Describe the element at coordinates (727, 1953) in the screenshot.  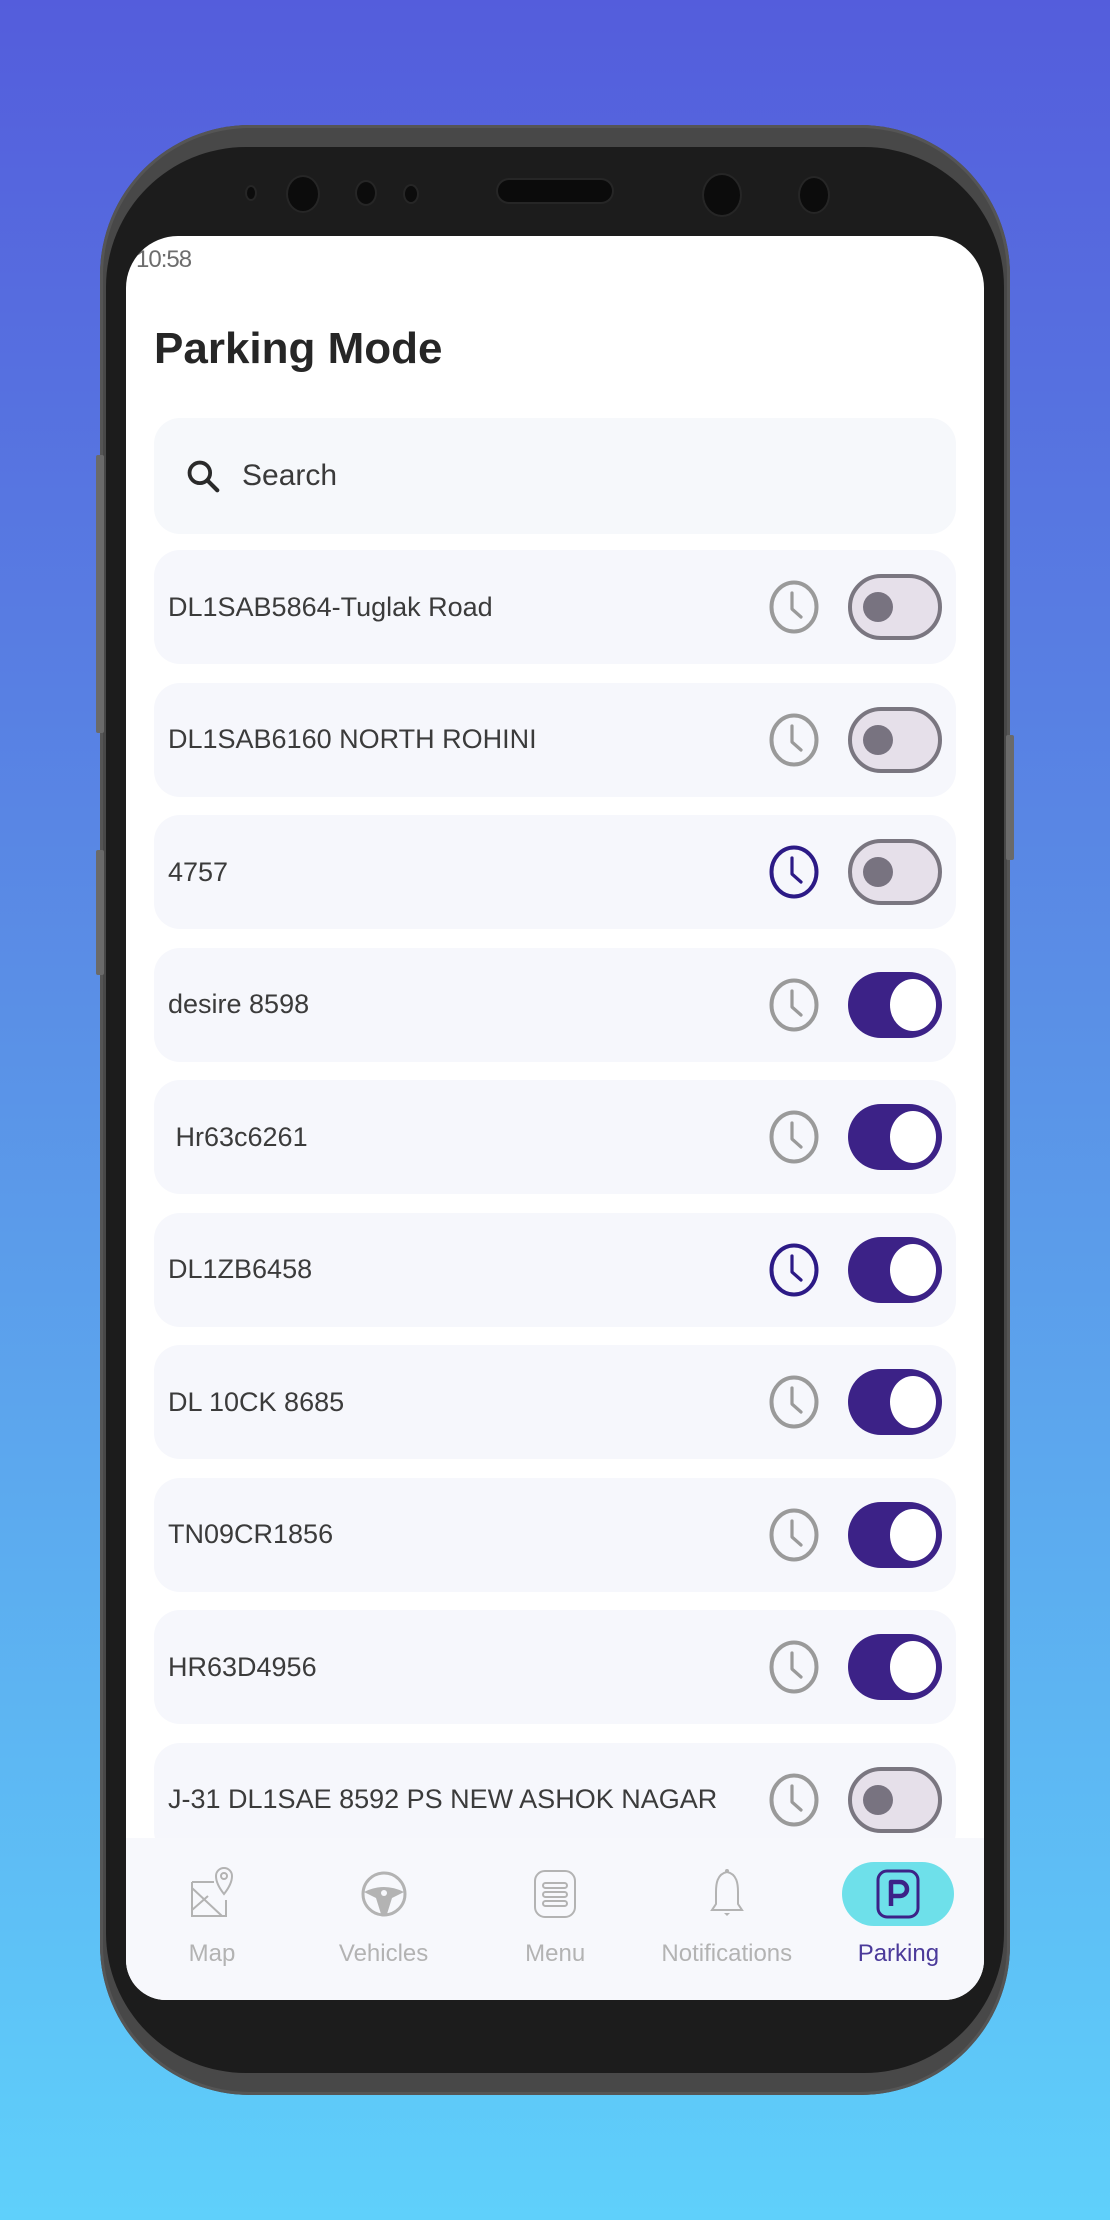
I see `nav-label: Notifications` at that location.